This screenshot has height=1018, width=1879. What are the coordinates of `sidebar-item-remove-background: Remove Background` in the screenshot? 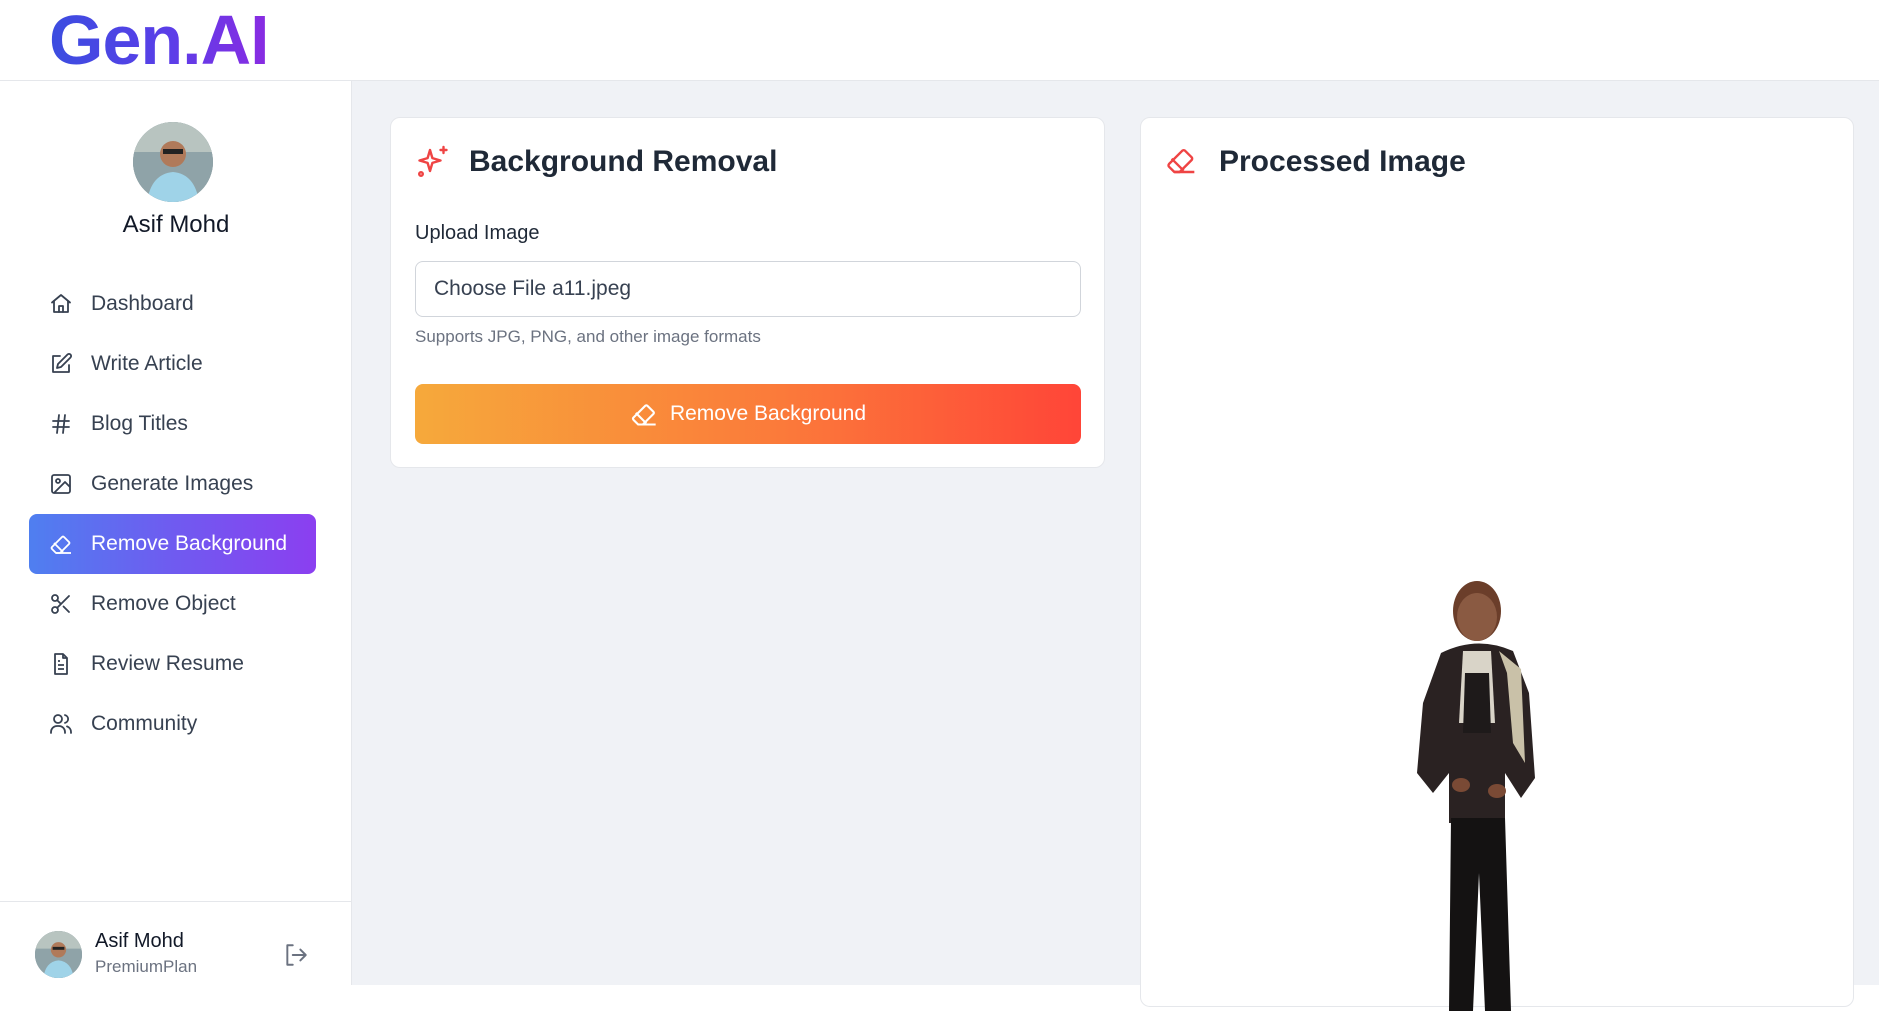 It's located at (172, 544).